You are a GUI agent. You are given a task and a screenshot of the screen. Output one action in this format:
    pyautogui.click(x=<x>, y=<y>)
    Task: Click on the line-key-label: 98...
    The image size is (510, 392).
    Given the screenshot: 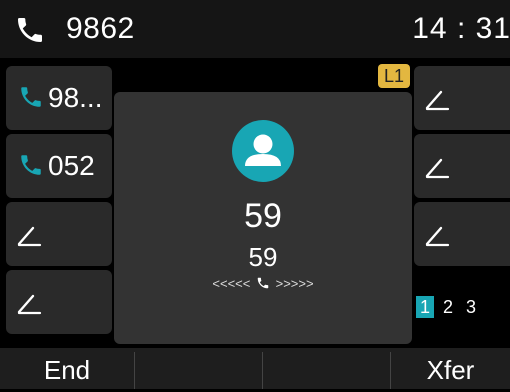 What is the action you would take?
    pyautogui.click(x=75, y=97)
    